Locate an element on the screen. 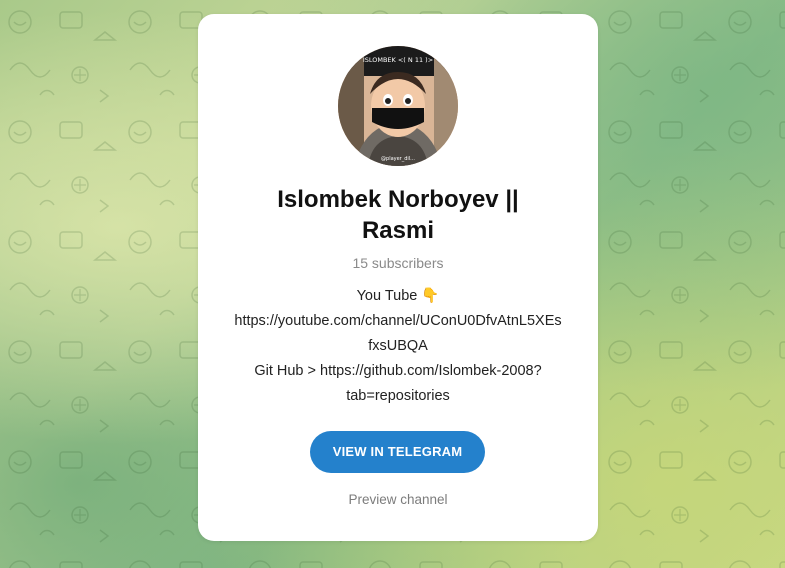  avatar-caption: ISLOMBEK <( N 11 )> is located at coordinates (398, 60).